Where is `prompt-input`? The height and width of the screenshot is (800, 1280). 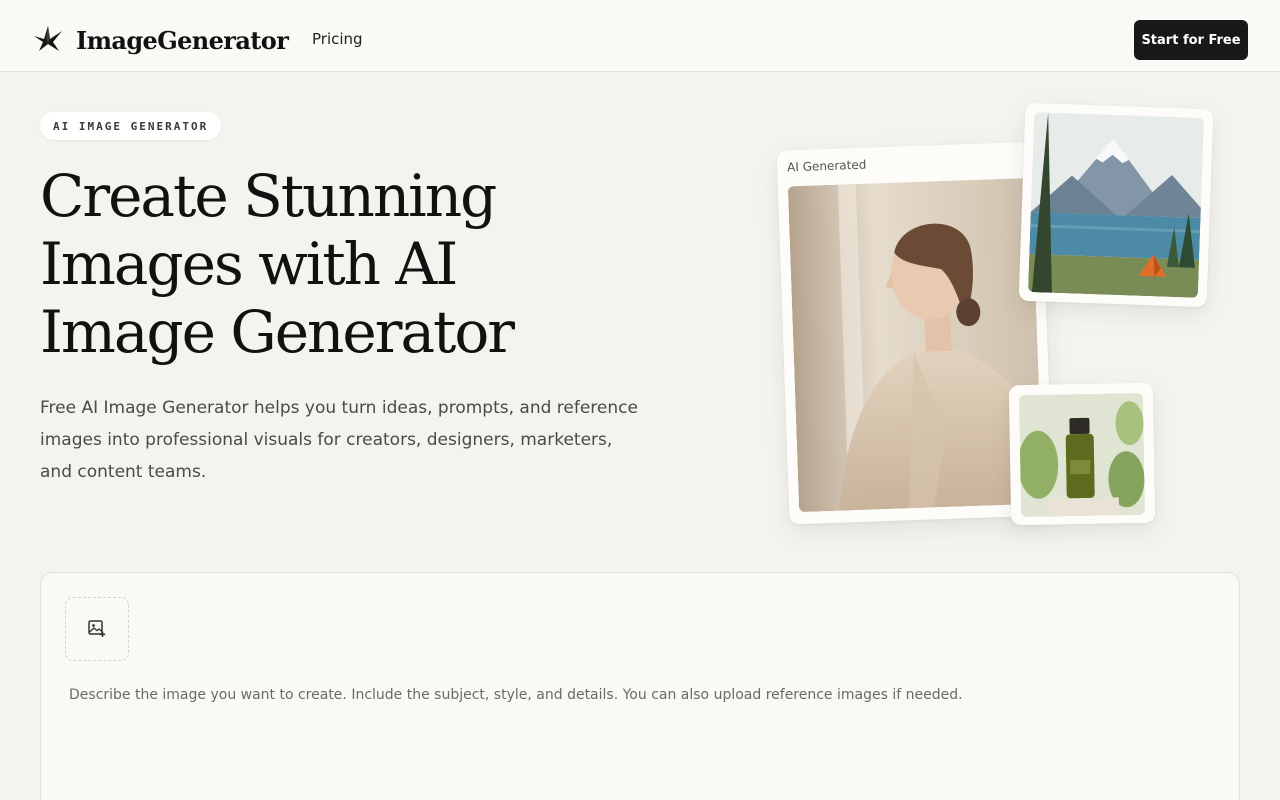 prompt-input is located at coordinates (639, 743).